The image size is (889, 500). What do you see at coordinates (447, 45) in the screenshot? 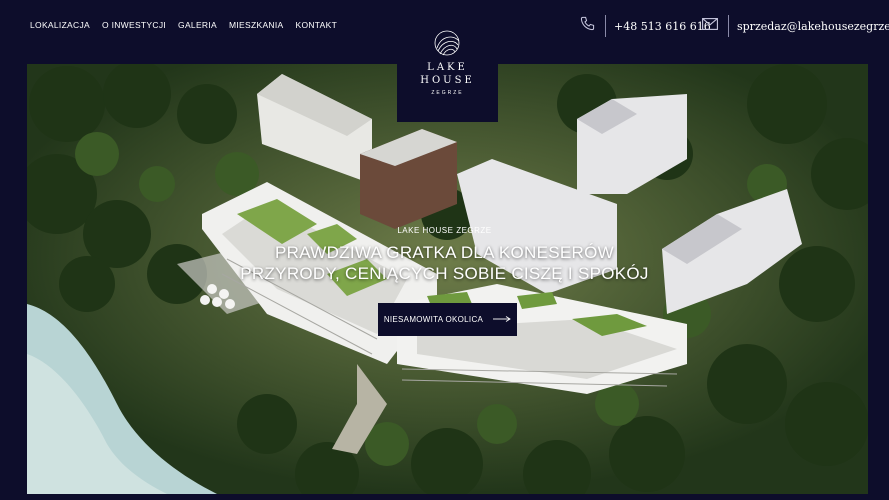
I see `shell-icon` at bounding box center [447, 45].